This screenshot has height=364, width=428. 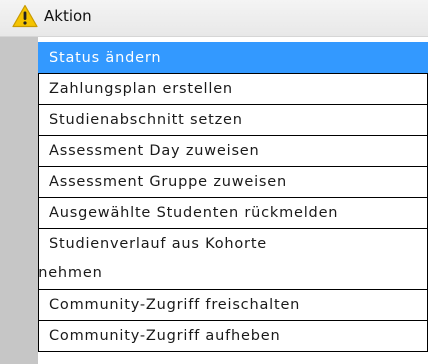 I want to click on menu-item-zahlungsplan-erstellen: Zahlungsplan erstellen, so click(x=233, y=89).